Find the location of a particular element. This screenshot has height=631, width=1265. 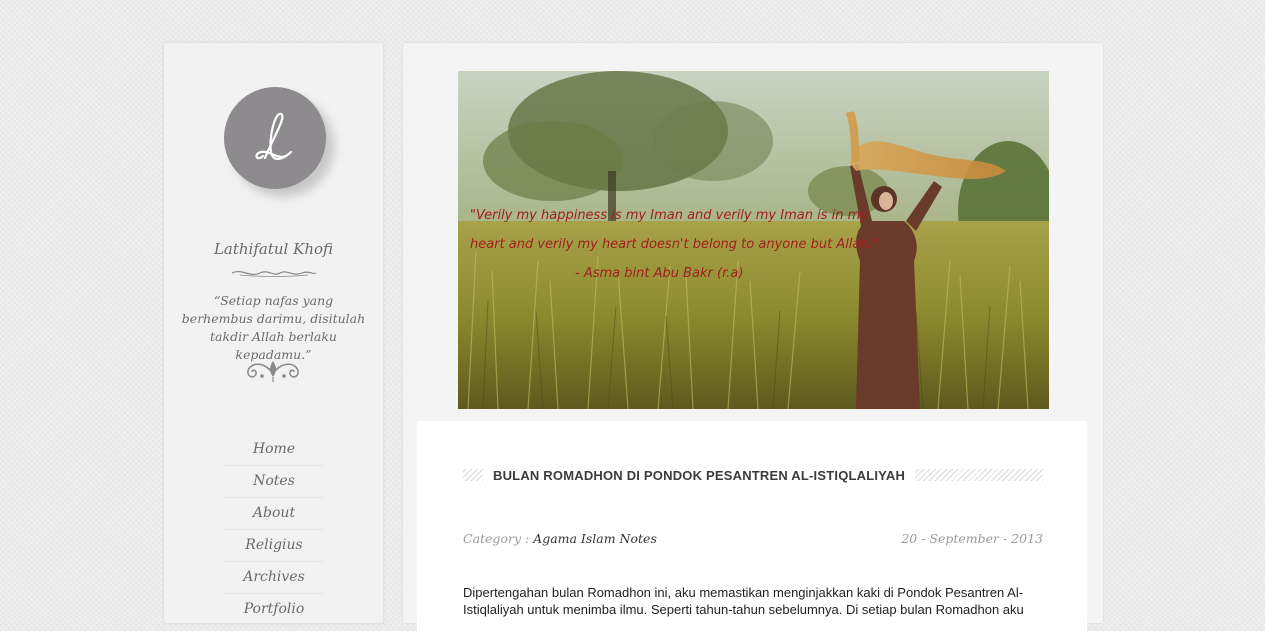

site-logo is located at coordinates (275, 138).